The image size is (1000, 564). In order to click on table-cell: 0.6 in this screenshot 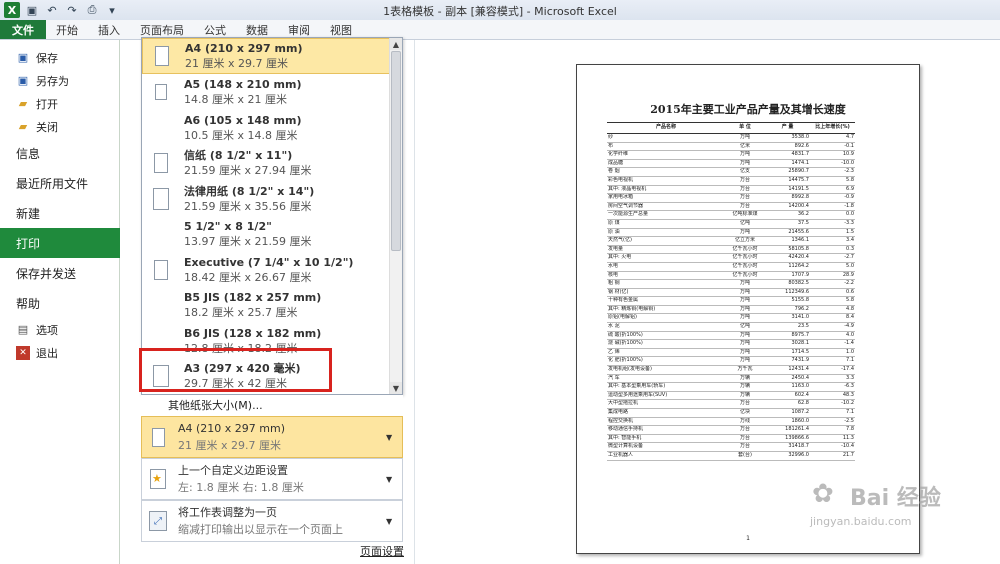, I will do `click(832, 293)`.